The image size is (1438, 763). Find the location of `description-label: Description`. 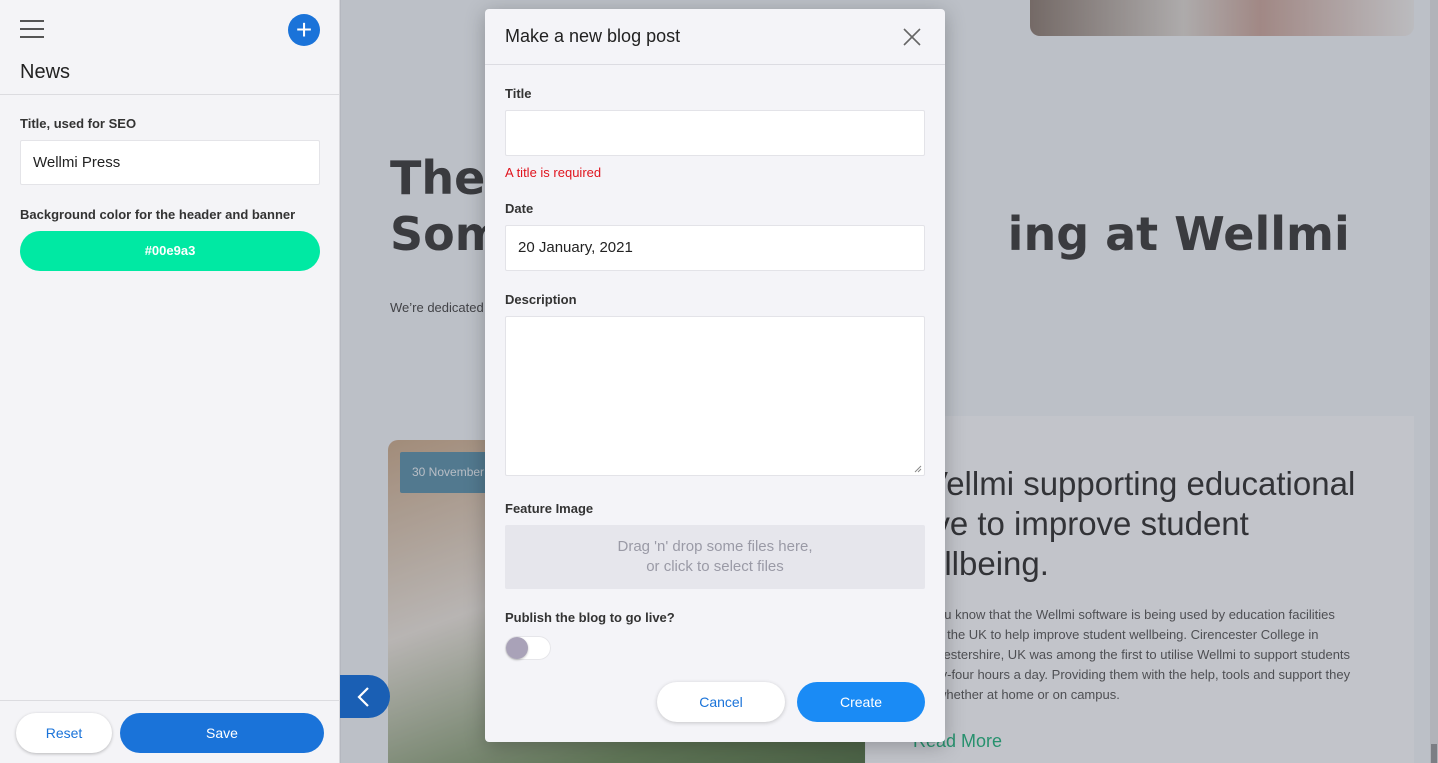

description-label: Description is located at coordinates (541, 299).